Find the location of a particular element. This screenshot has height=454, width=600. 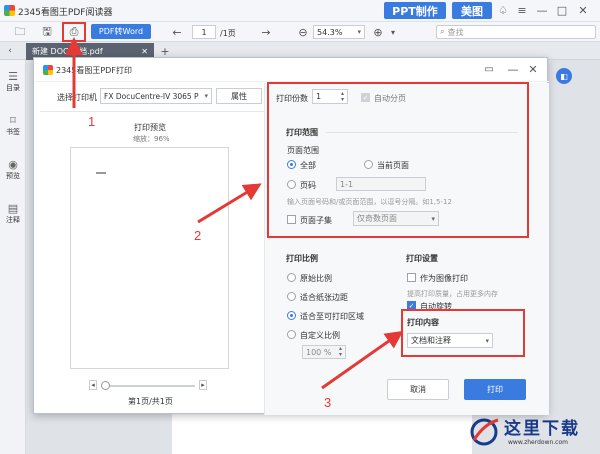

annotation-number-2: 2 is located at coordinates (198, 235).